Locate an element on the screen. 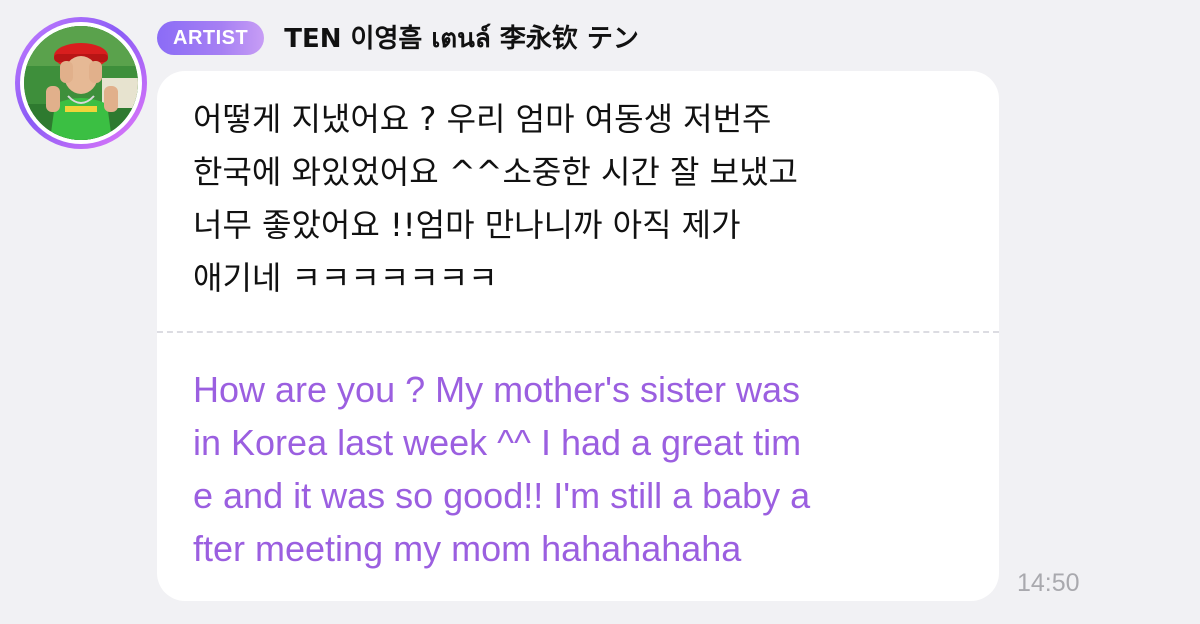 The image size is (1200, 624). translation-line: fter meeting my mom hahahahaha is located at coordinates (467, 548).